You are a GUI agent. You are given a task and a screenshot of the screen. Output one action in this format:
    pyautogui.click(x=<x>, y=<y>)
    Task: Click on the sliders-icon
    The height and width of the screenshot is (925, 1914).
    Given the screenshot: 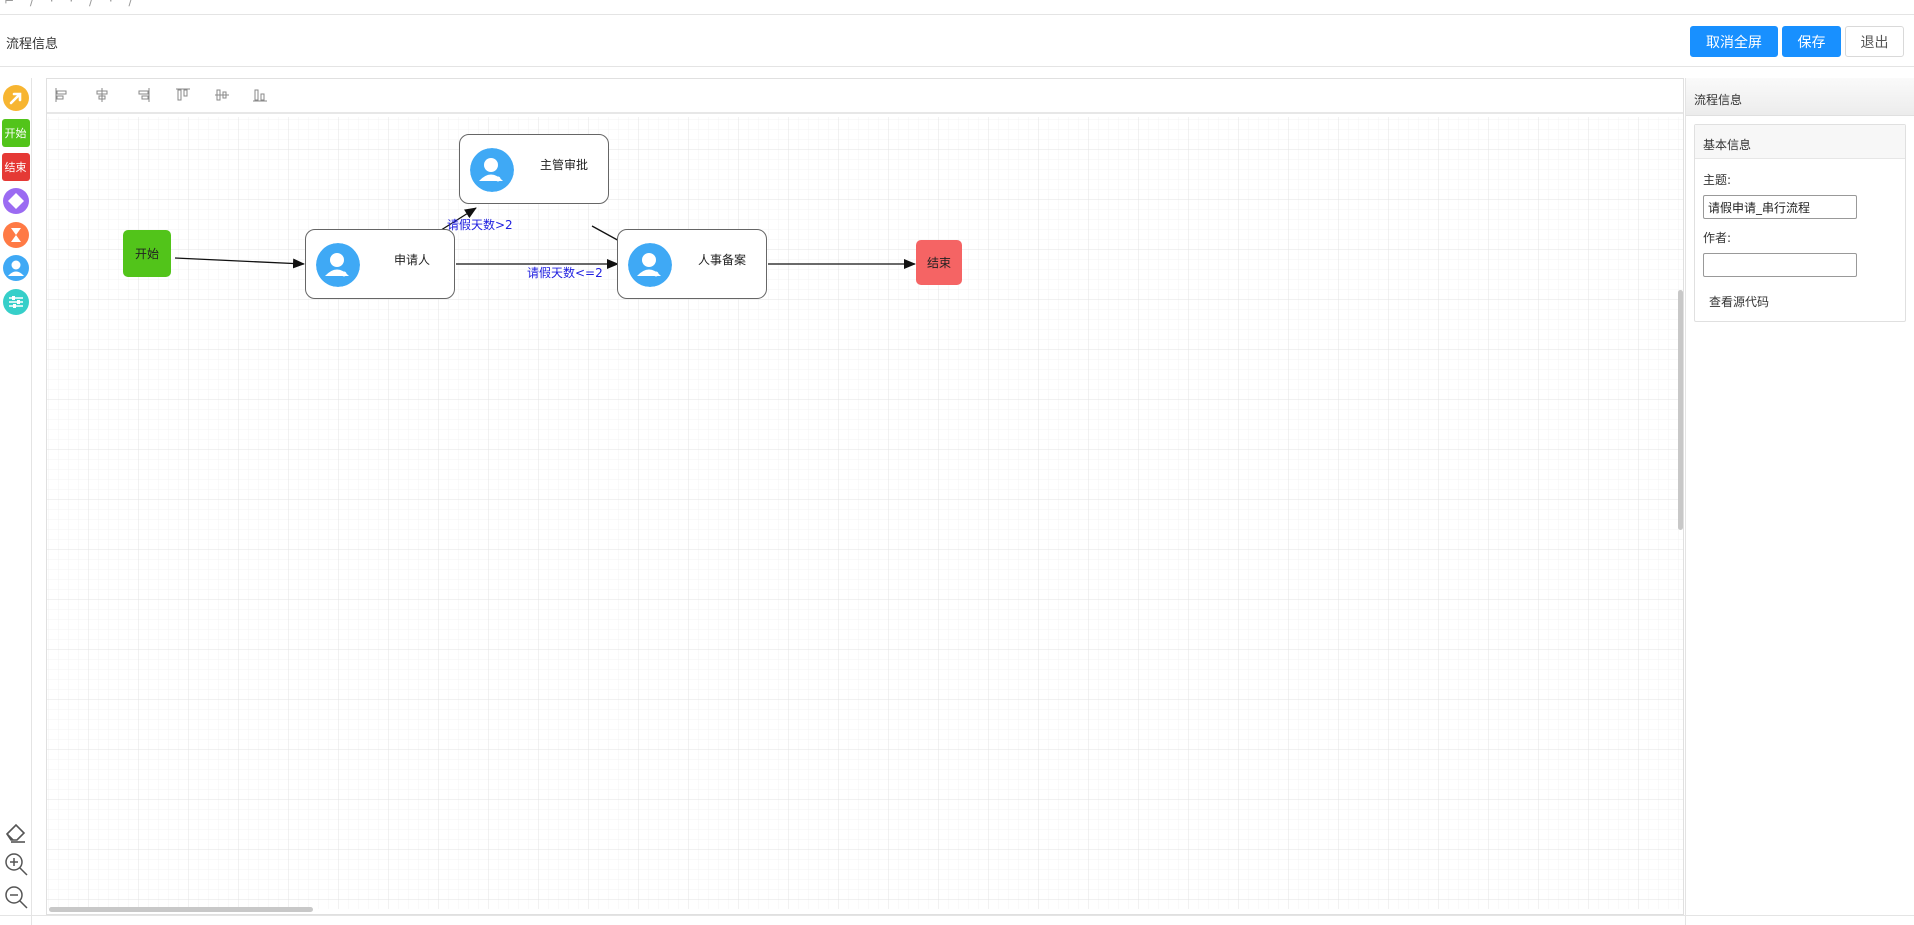 What is the action you would take?
    pyautogui.click(x=15, y=301)
    